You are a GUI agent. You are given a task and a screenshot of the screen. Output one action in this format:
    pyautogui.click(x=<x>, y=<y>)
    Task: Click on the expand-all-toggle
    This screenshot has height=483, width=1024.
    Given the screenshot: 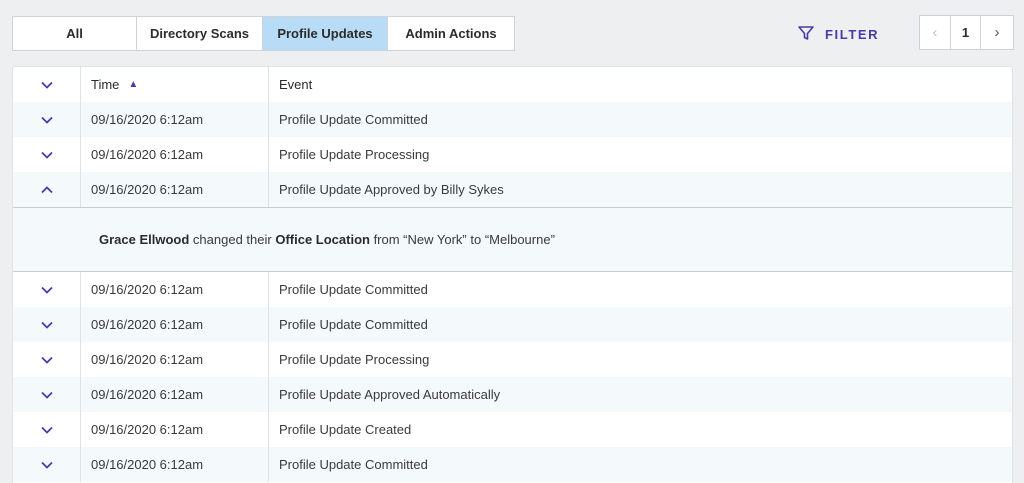 What is the action you would take?
    pyautogui.click(x=47, y=84)
    